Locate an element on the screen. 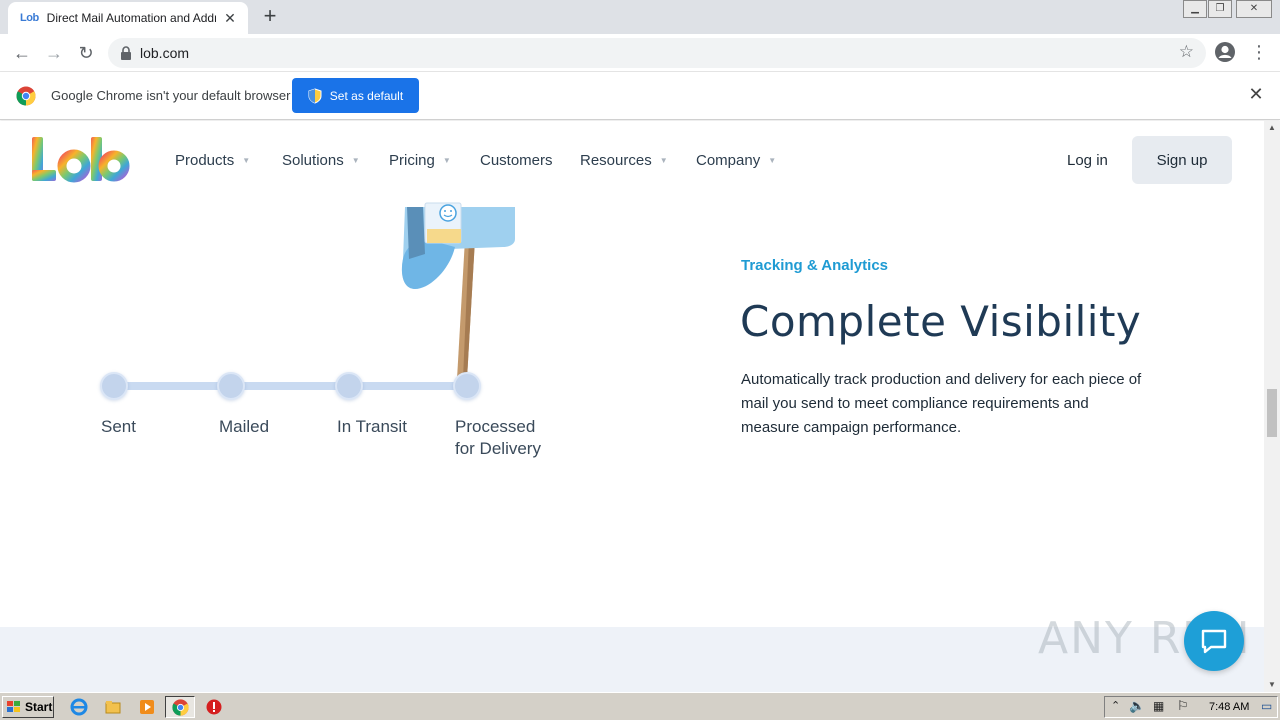  timeline-label-in-transit: In Transit is located at coordinates (372, 426).